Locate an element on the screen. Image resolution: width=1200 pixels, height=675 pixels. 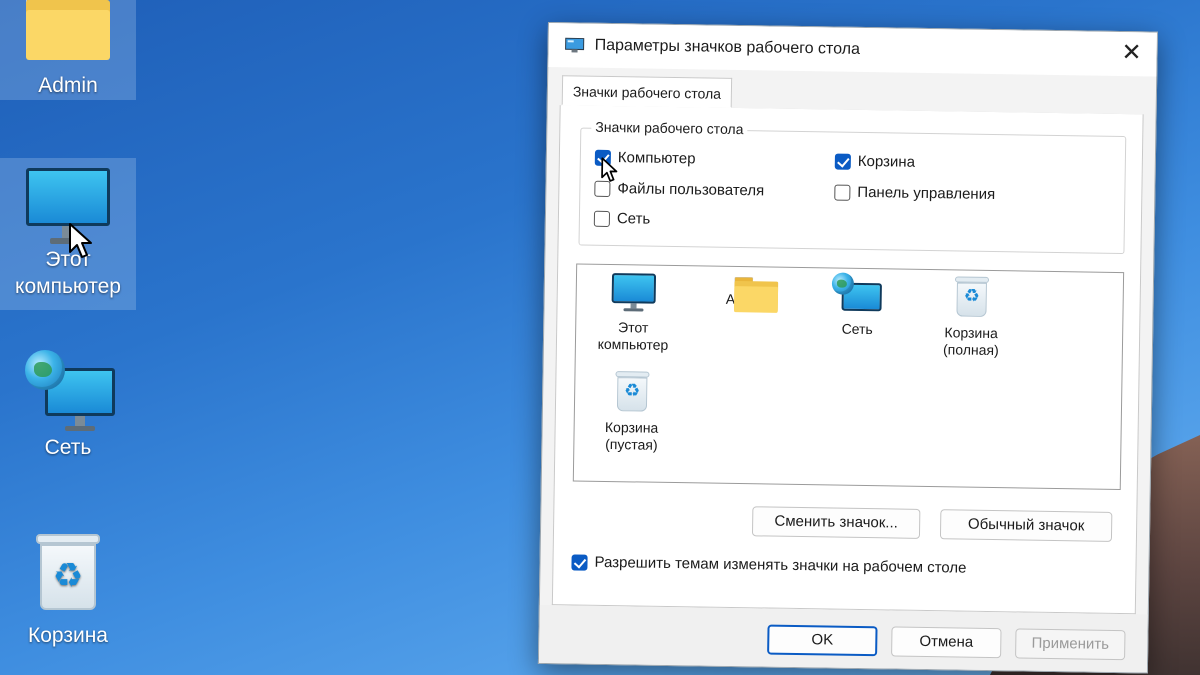
desktop-icon-admin: Admin is located at coordinates (68, 50).